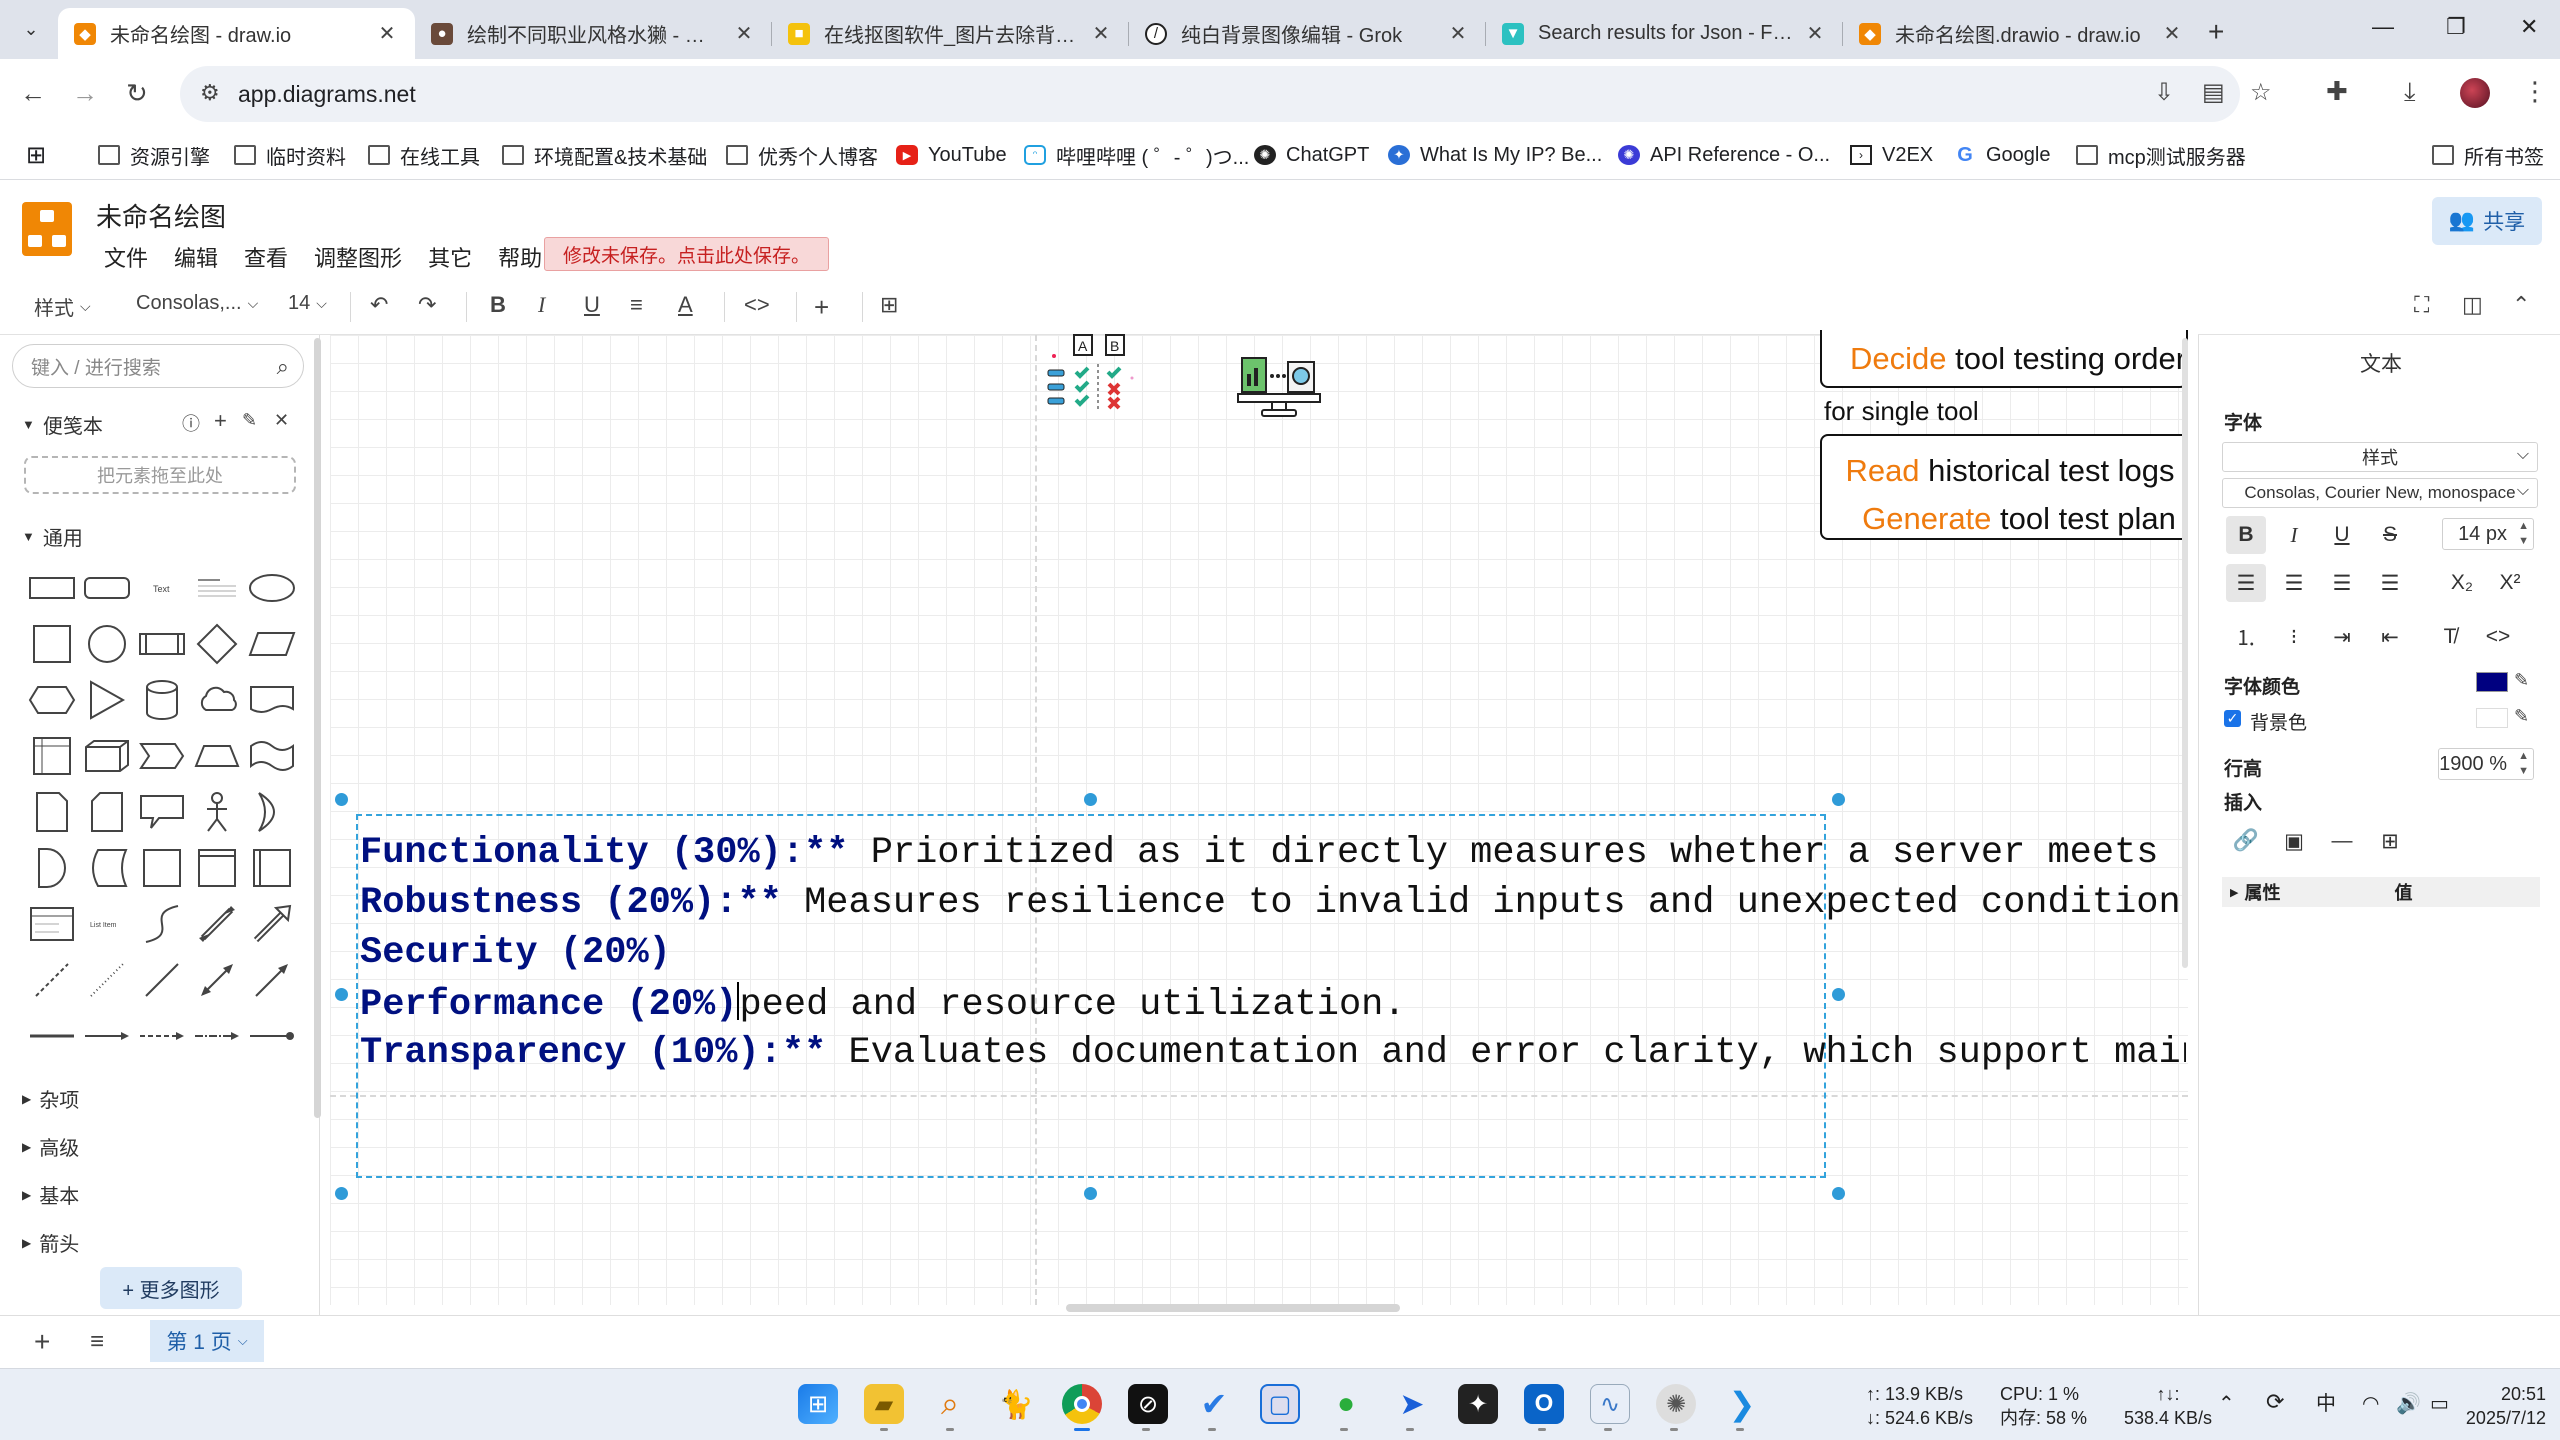 The image size is (2560, 1440). Describe the element at coordinates (161, 215) in the screenshot. I see `document-title: 未命名绘图` at that location.